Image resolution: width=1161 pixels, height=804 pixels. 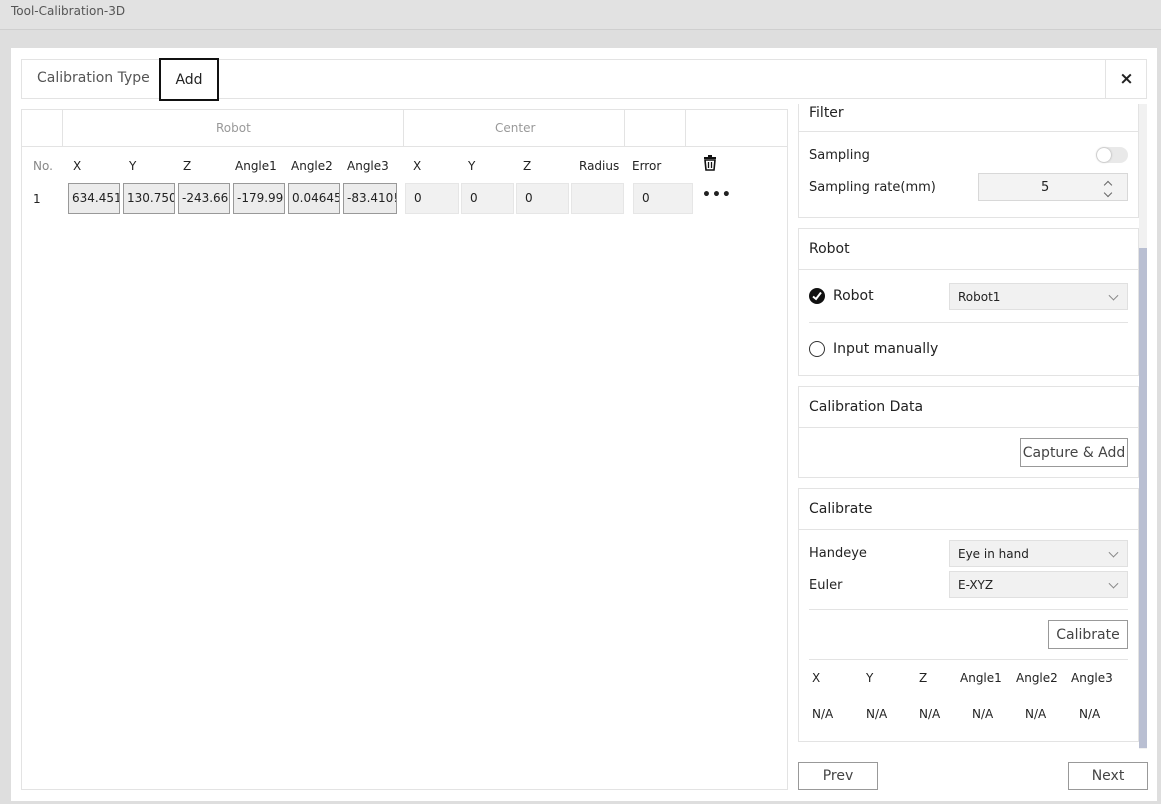 What do you see at coordinates (1045, 187) in the screenshot?
I see `sampling-rate-value: 5` at bounding box center [1045, 187].